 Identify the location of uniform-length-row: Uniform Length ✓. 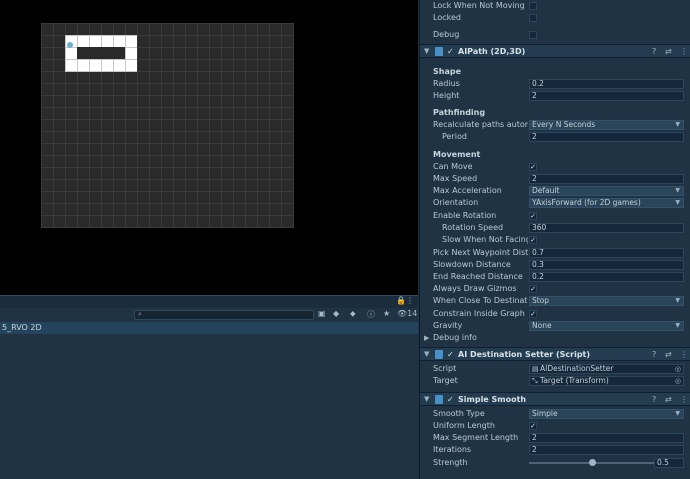
(555, 426).